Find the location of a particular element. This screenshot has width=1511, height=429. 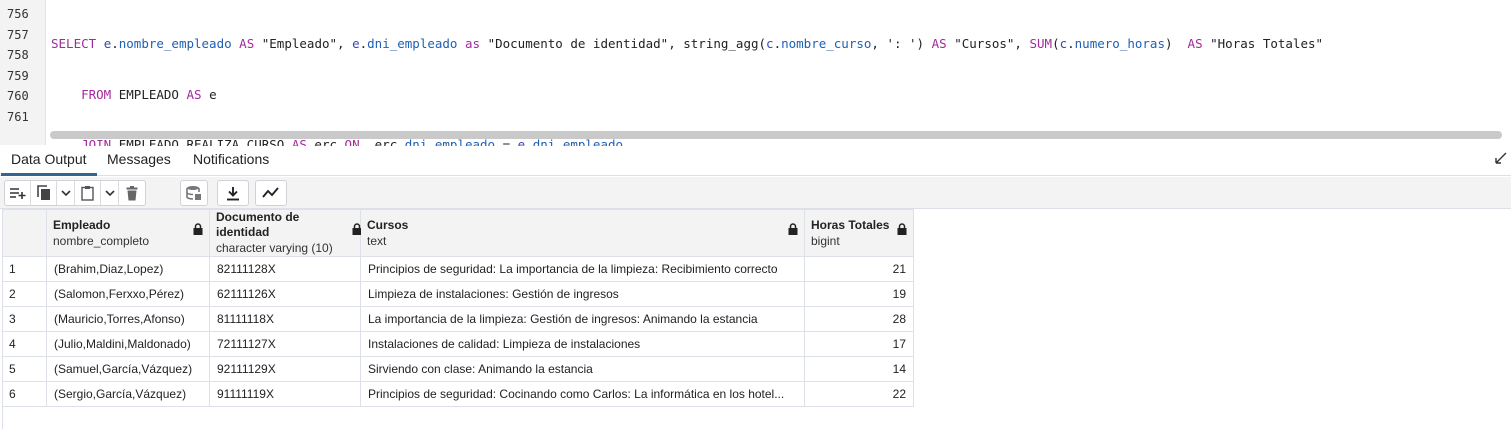

cell-documento: 91111119X is located at coordinates (285, 394).